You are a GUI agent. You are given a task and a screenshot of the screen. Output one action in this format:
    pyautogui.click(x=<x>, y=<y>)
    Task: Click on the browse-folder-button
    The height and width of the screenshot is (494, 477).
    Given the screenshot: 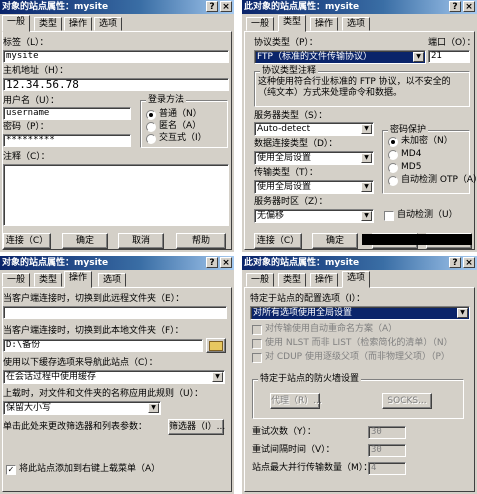 What is the action you would take?
    pyautogui.click(x=216, y=345)
    